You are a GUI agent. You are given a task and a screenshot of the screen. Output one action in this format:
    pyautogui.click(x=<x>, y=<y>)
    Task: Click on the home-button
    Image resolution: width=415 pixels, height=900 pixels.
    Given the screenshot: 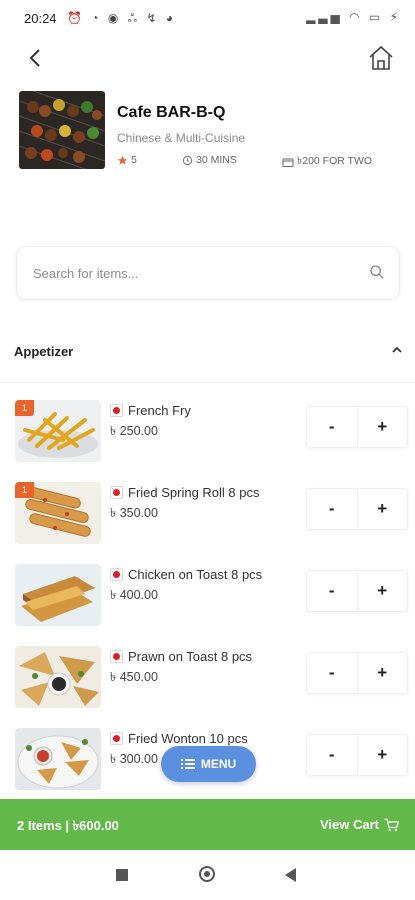 What is the action you would take?
    pyautogui.click(x=381, y=58)
    